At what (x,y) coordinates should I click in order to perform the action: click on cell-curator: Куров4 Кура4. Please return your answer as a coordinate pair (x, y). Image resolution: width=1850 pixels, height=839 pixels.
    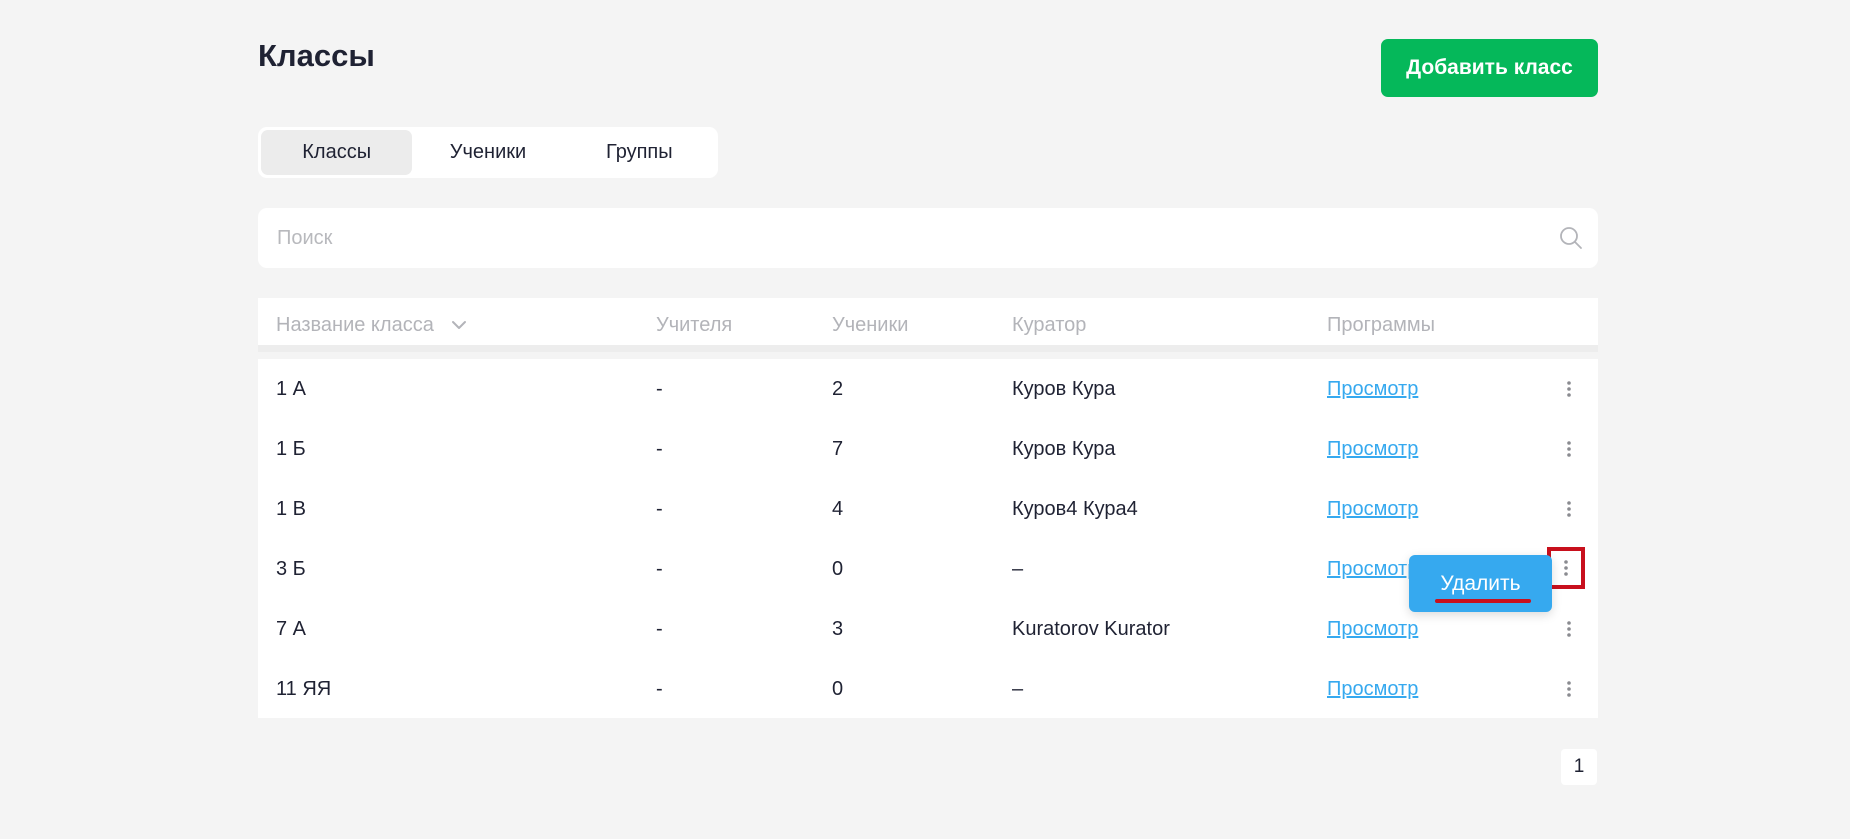
    Looking at the image, I should click on (1075, 508).